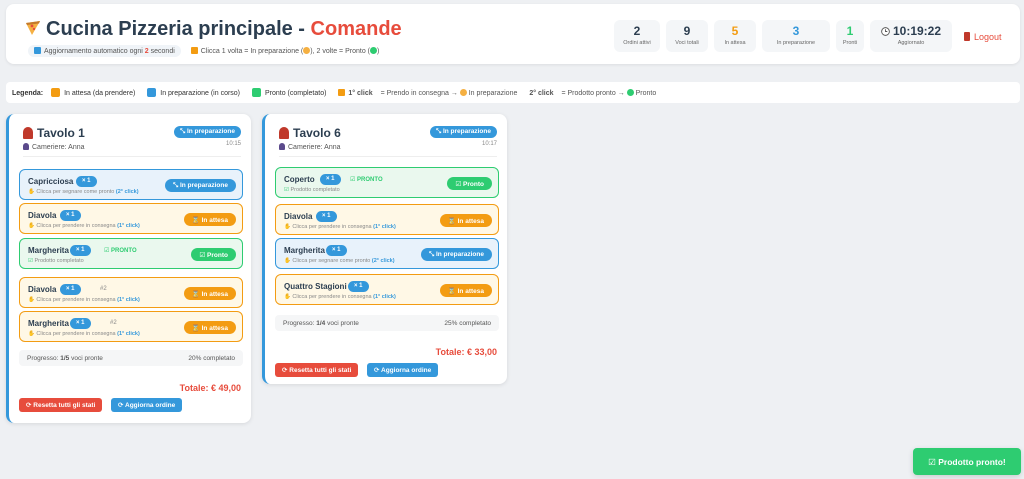 The width and height of the screenshot is (1024, 479). What do you see at coordinates (735, 36) in the screenshot?
I see `stat-waiting: 5 In attesa` at bounding box center [735, 36].